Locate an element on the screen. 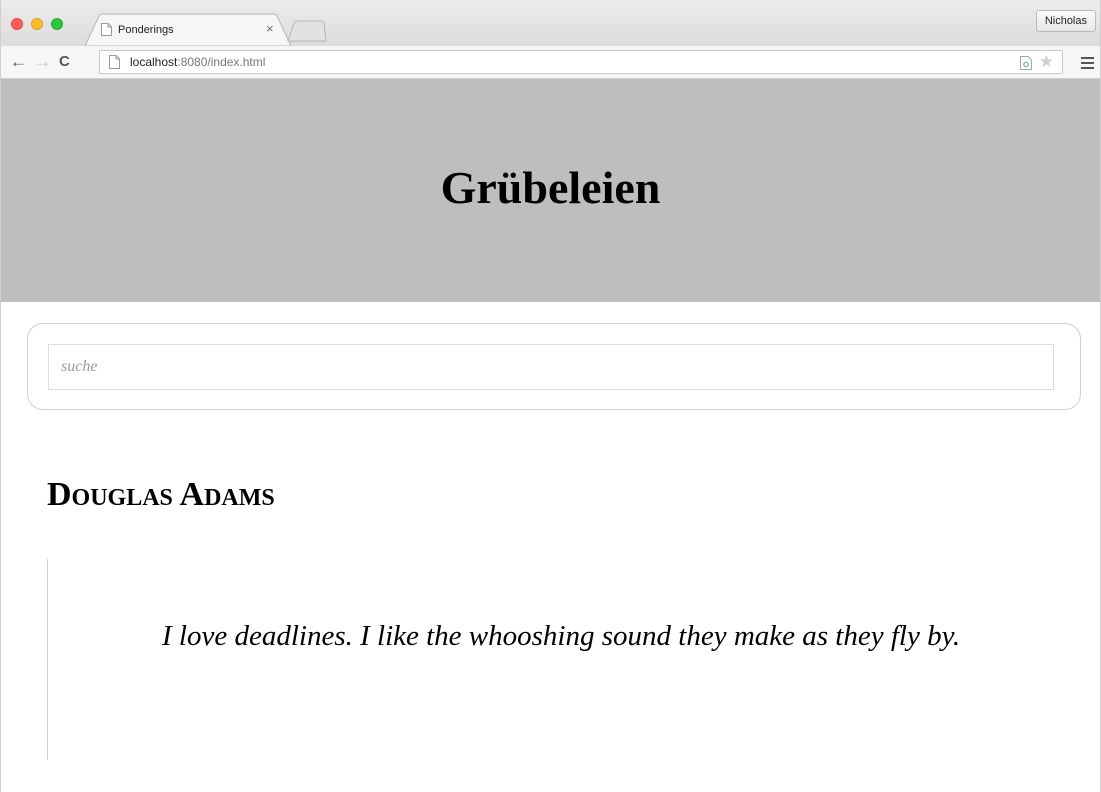  address-bar: localhost:8080/index.html ★ is located at coordinates (581, 62).